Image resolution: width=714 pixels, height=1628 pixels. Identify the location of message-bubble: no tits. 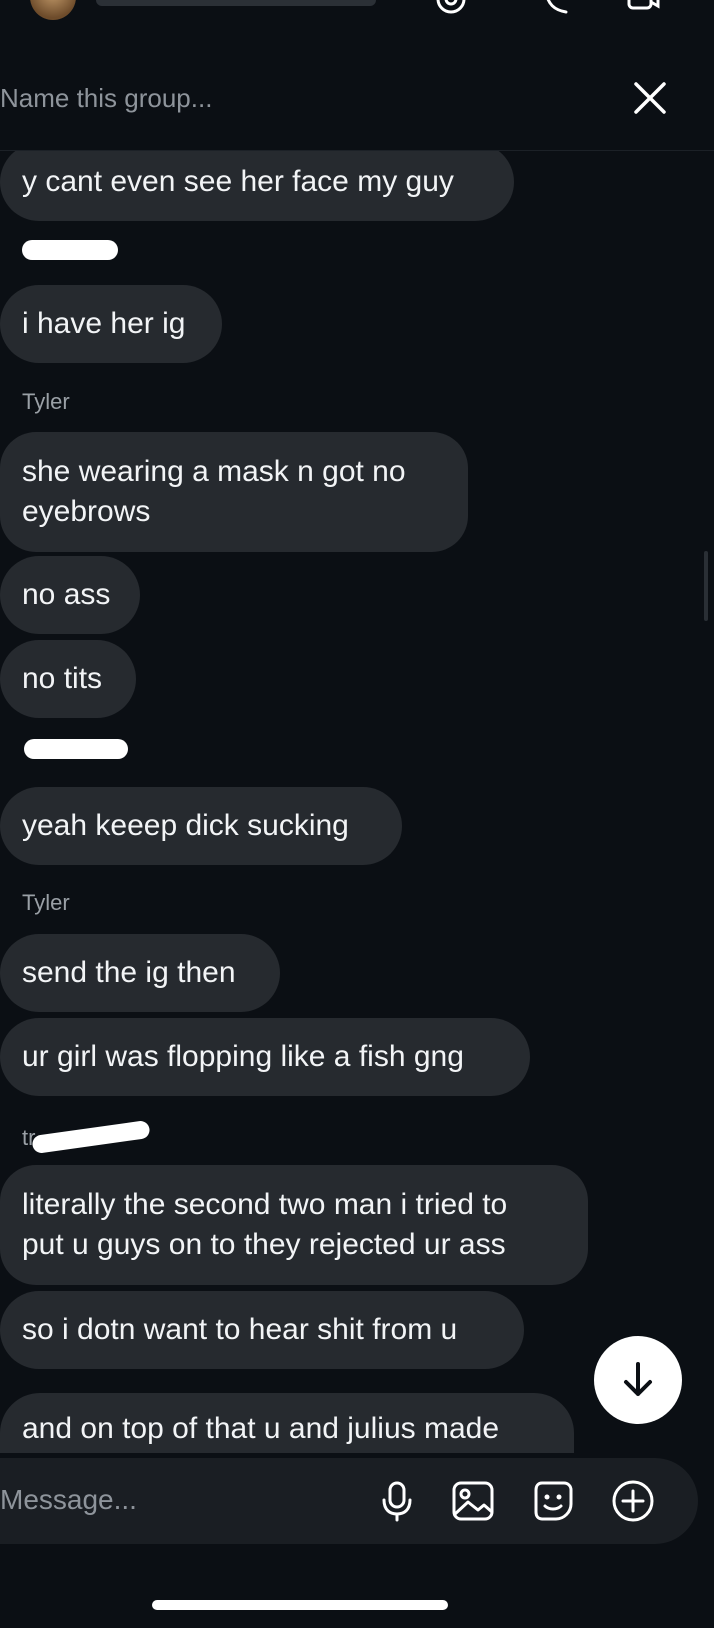
(68, 679).